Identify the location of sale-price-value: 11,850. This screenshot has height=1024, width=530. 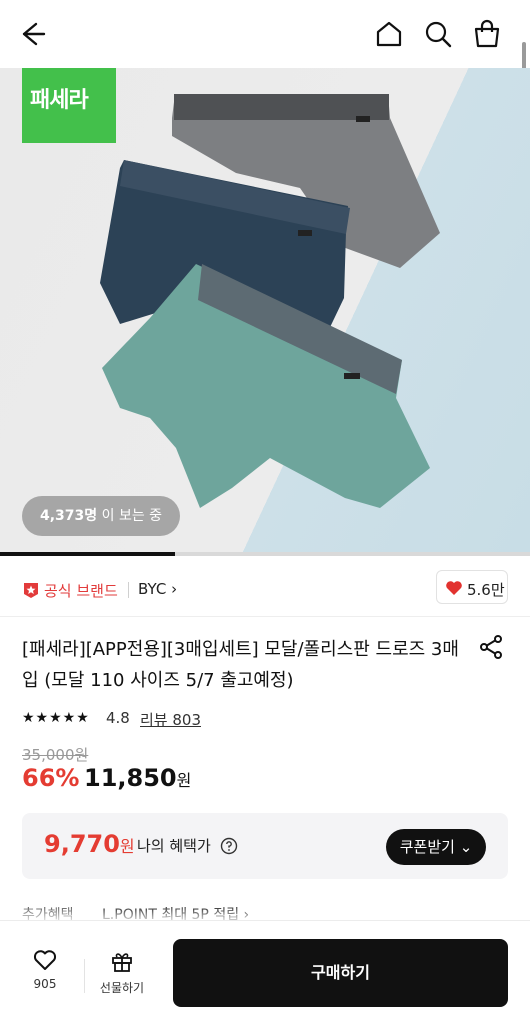
(130, 778).